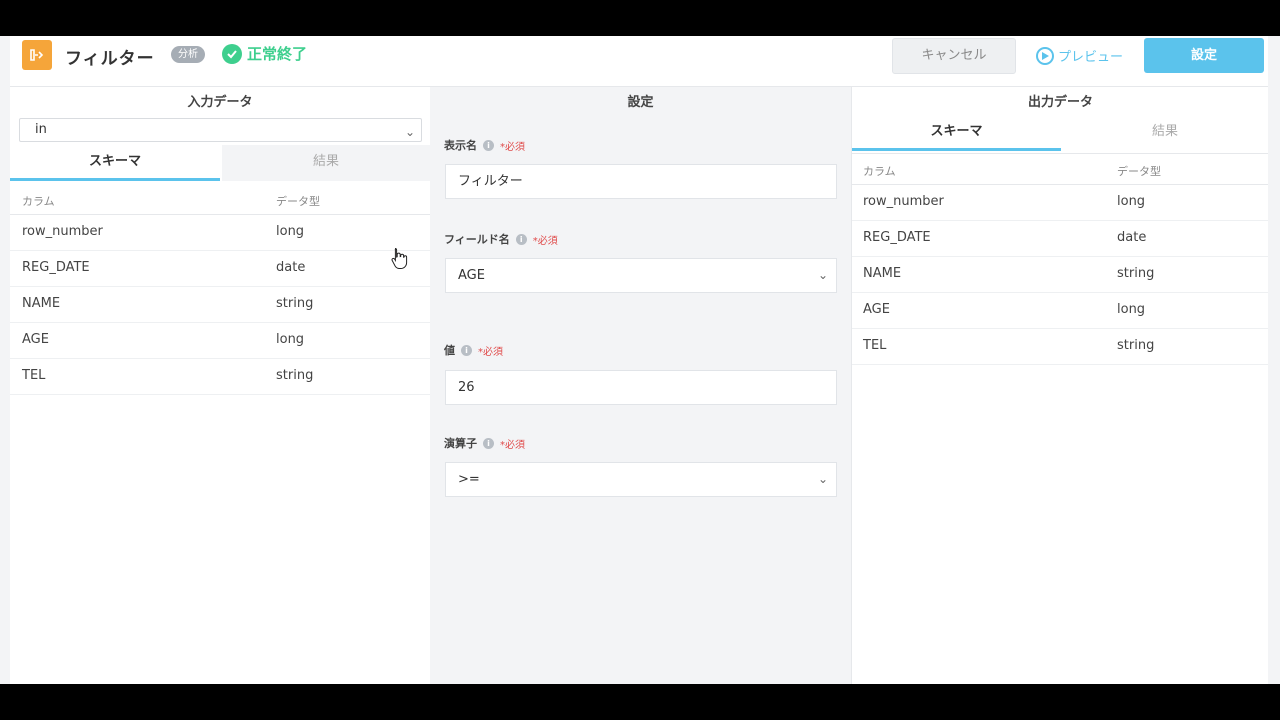 The width and height of the screenshot is (1280, 720). I want to click on set-button: 設定, so click(1204, 55).